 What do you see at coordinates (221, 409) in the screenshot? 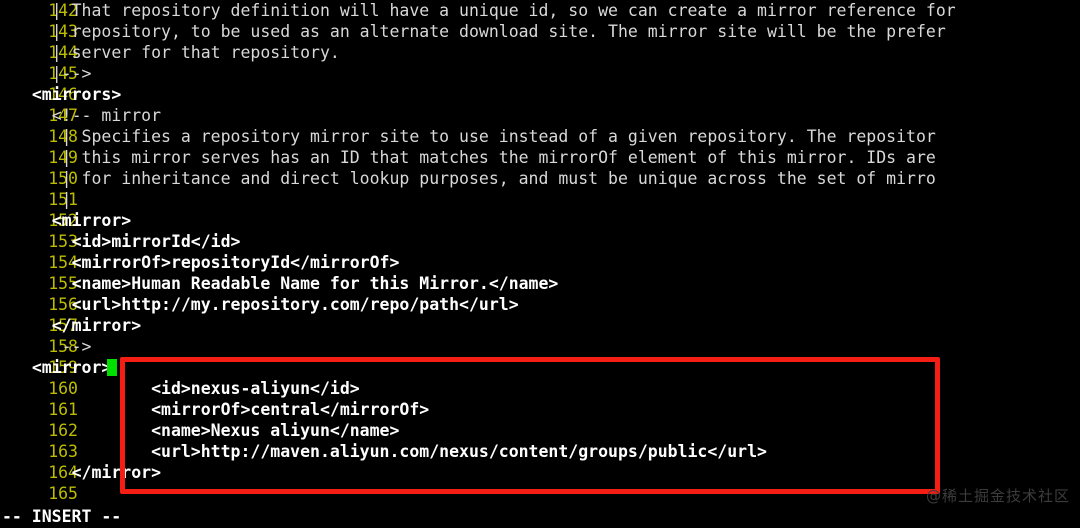
I see `line-content: <mirrorOf>central</mirrorOf>` at bounding box center [221, 409].